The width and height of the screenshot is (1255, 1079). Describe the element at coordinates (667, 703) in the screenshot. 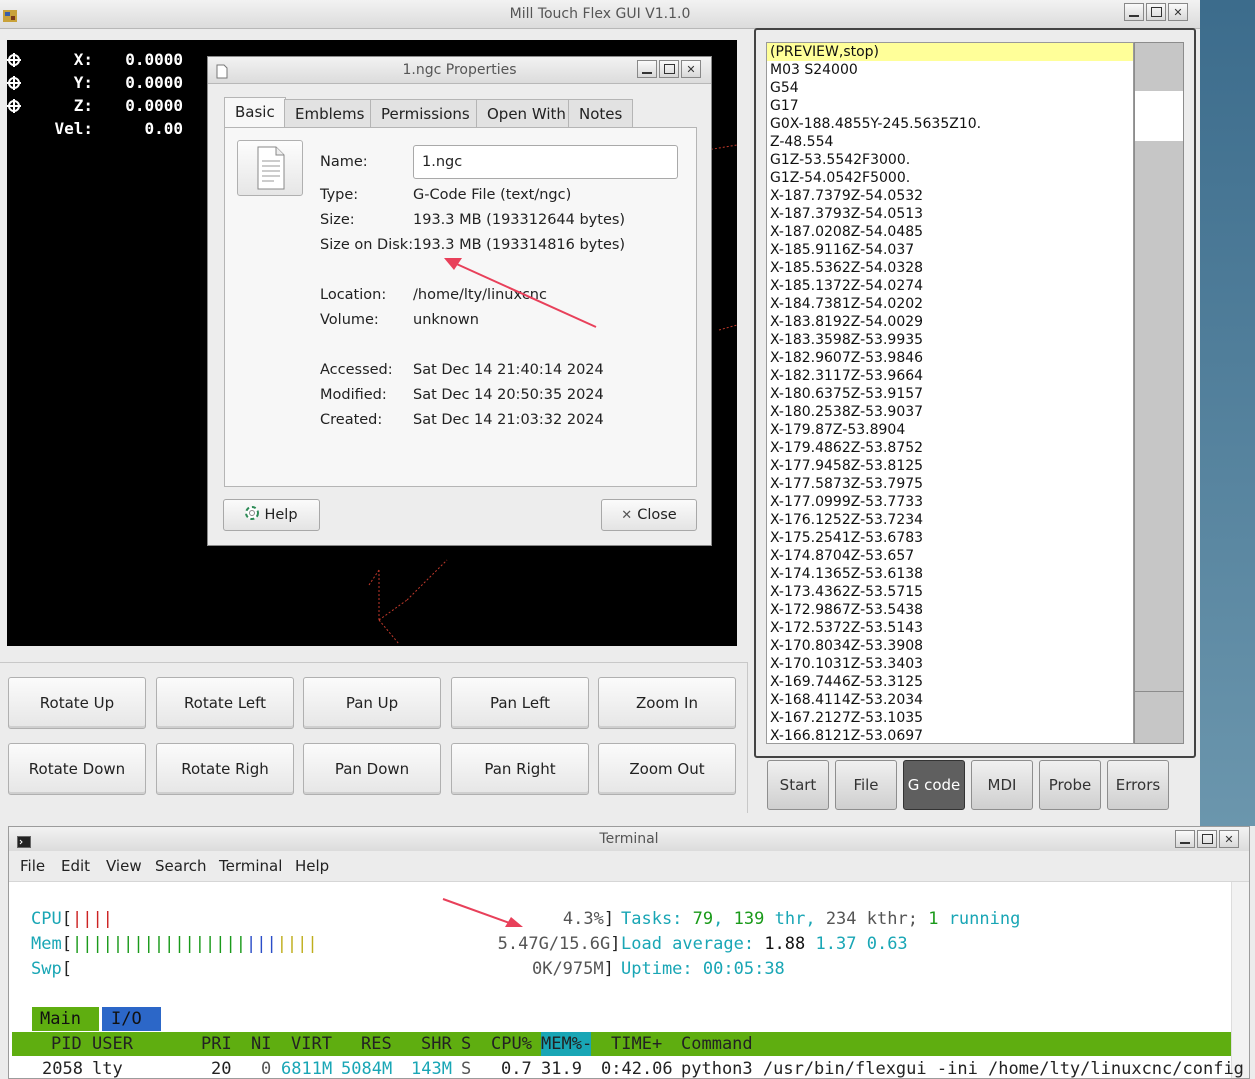

I see `zoom-in-button: Zoom In` at that location.